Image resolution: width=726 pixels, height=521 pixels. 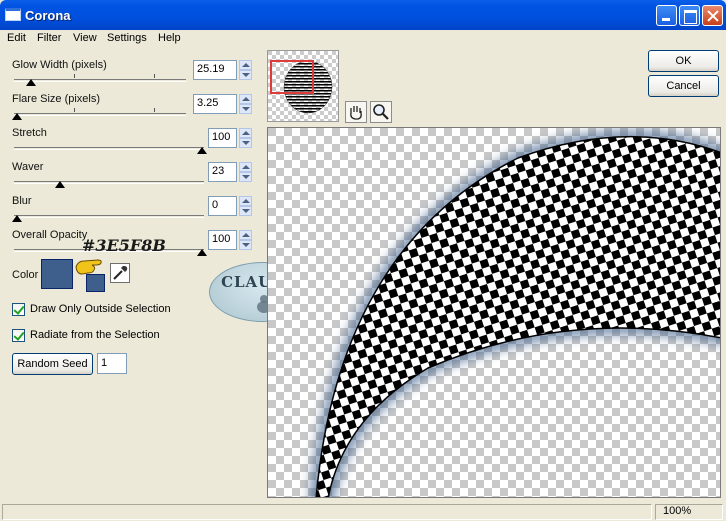 I want to click on color-swatch, so click(x=57, y=274).